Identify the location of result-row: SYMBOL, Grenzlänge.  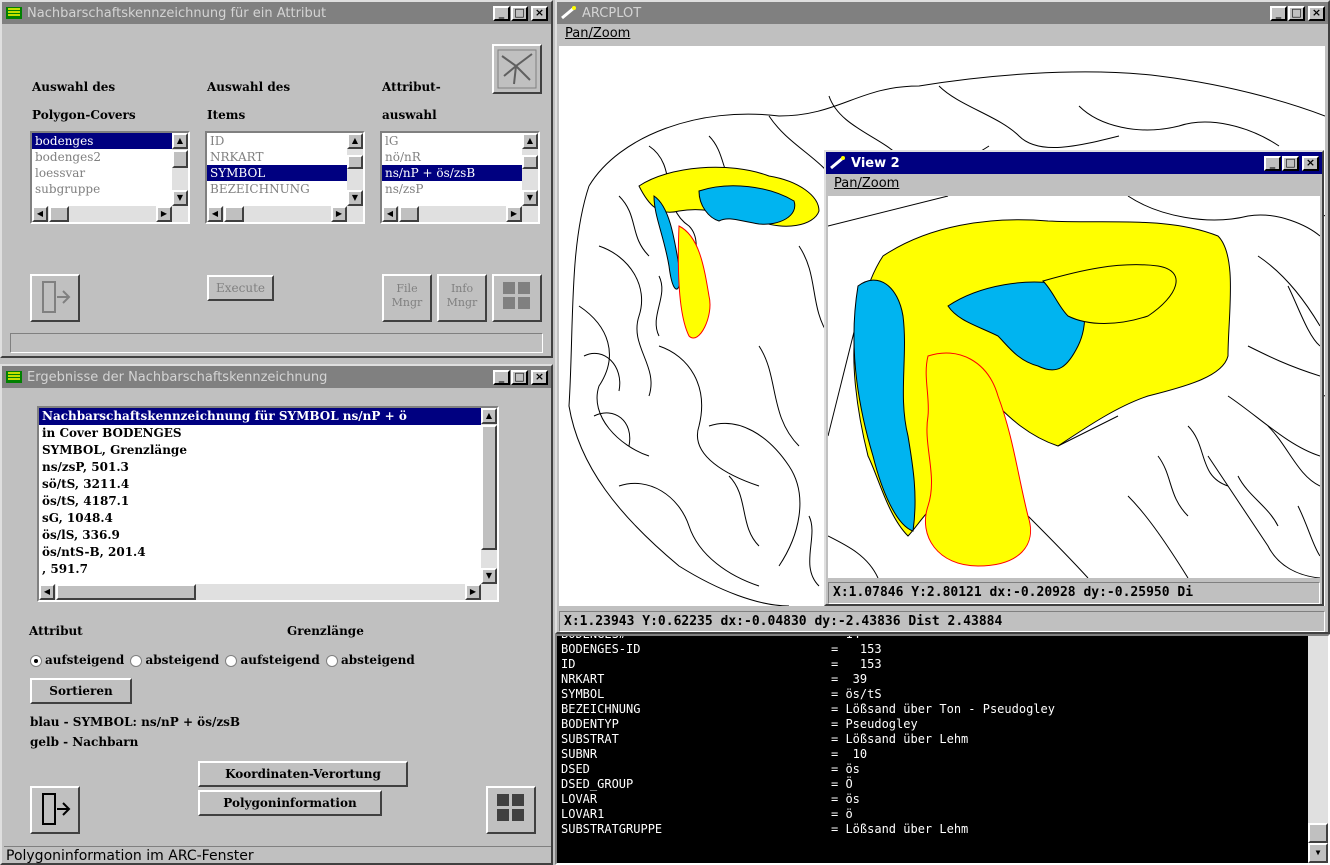
(260, 450).